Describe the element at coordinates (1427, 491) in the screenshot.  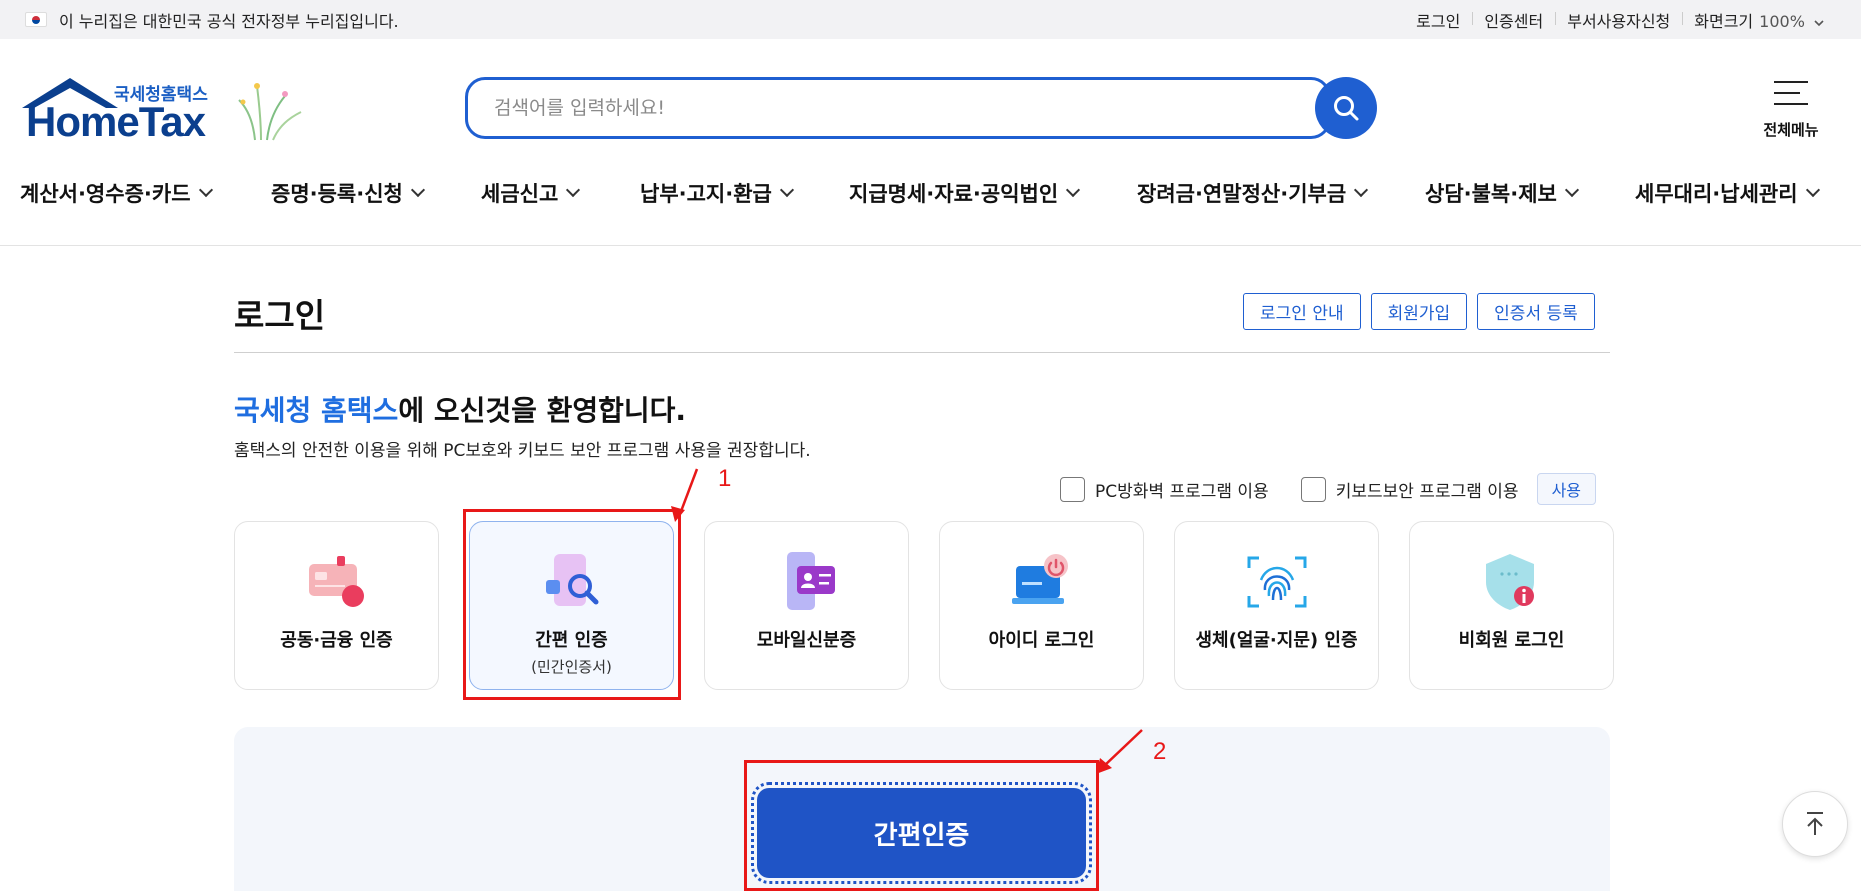
I see `keyboard-security-label: 키보드보안 프로그램 이용` at that location.